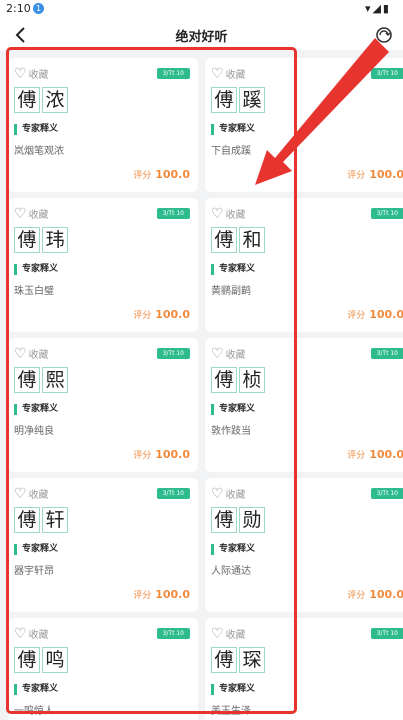 The width and height of the screenshot is (403, 720). Describe the element at coordinates (238, 520) in the screenshot. I see `name-chars: 傅勋` at that location.